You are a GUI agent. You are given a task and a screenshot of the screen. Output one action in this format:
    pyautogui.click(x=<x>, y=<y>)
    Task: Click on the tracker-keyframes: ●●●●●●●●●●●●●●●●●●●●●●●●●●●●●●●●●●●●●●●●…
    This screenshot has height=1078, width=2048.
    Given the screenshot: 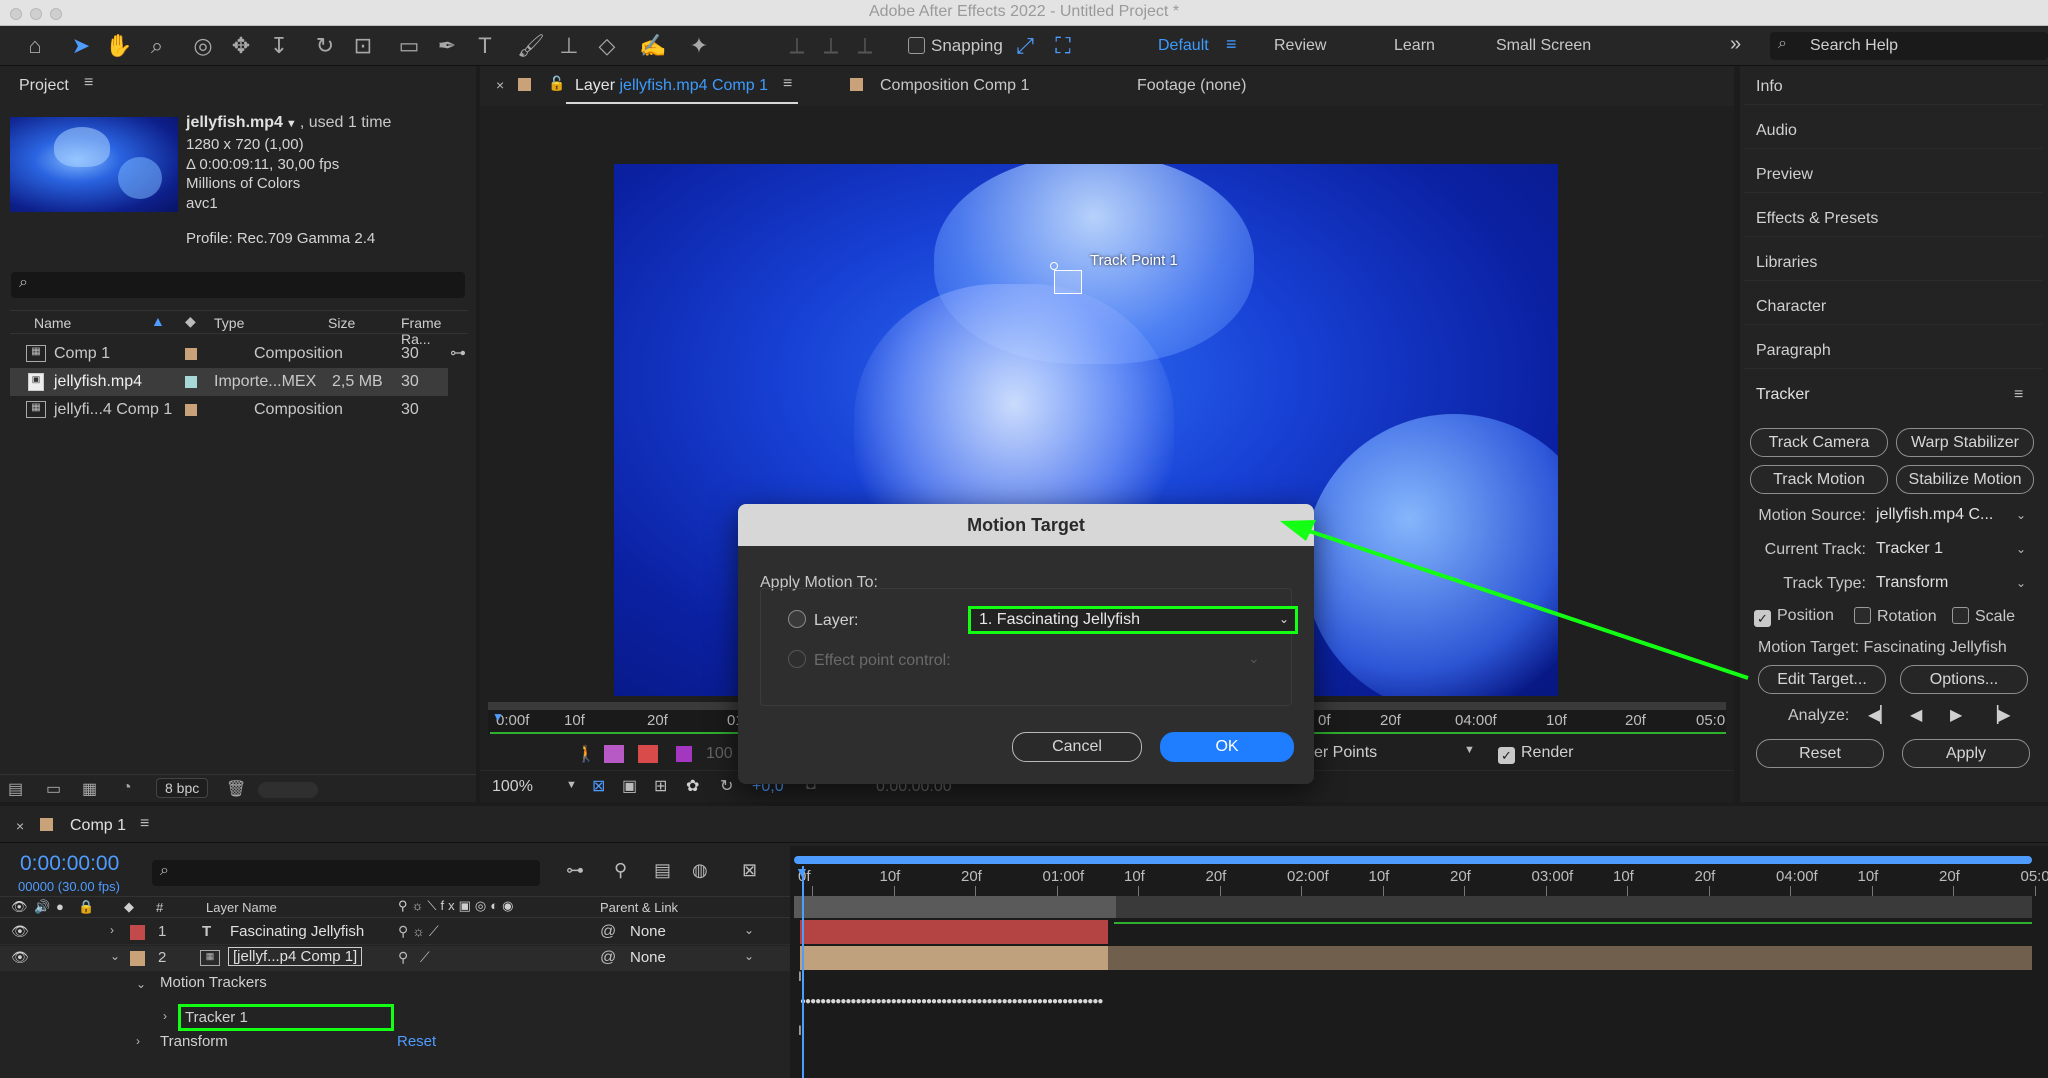 What is the action you would take?
    pyautogui.click(x=954, y=1004)
    